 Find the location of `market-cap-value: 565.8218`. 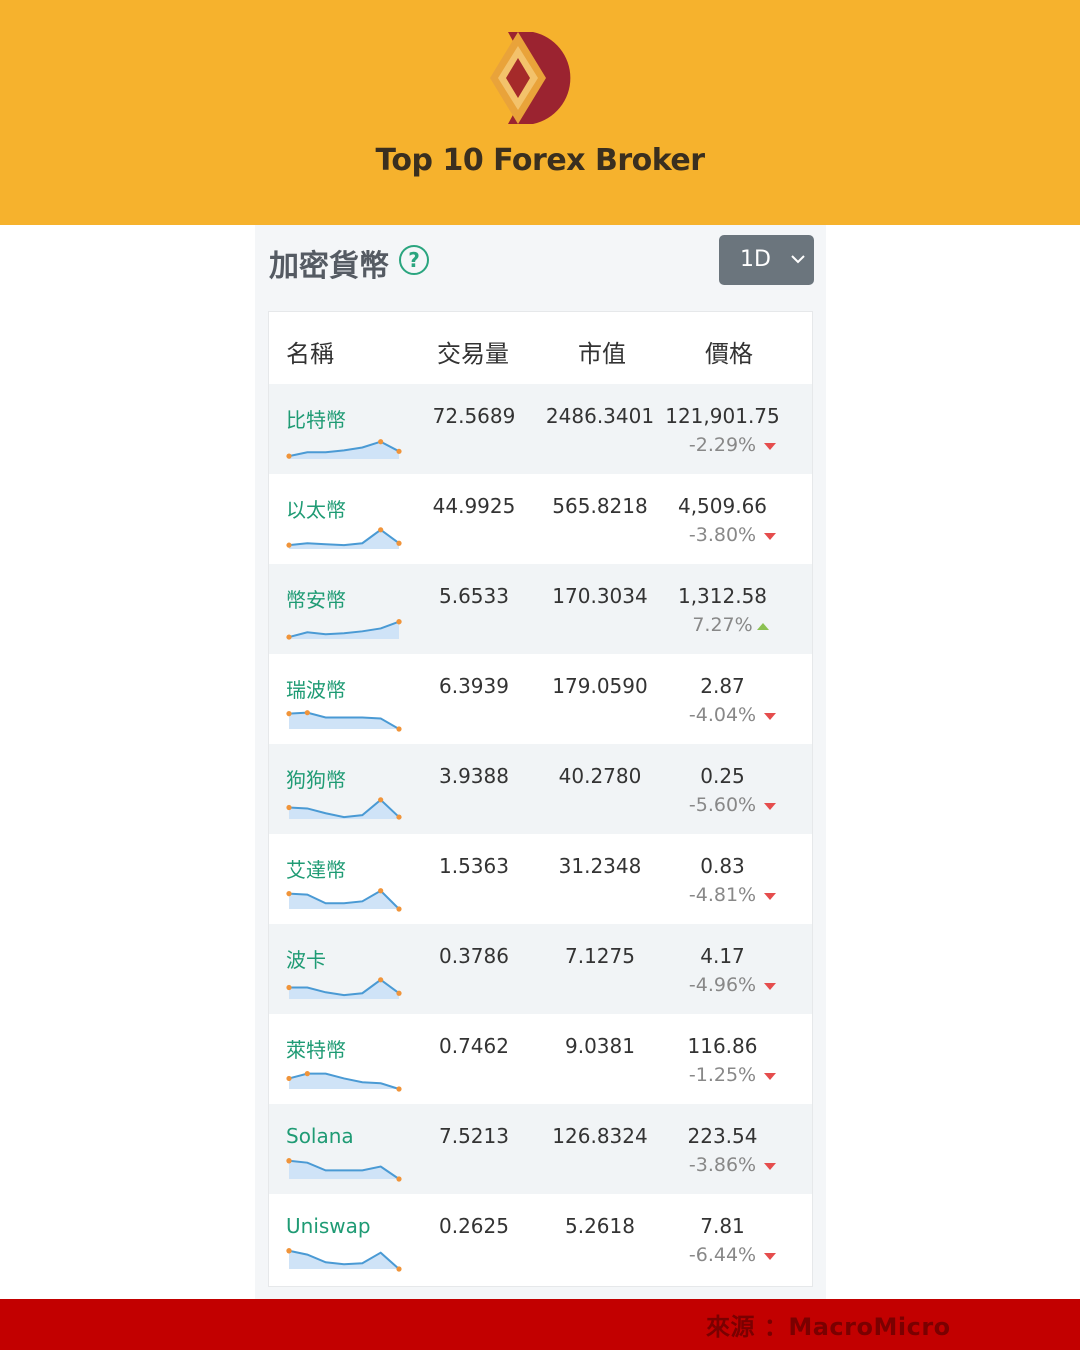

market-cap-value: 565.8218 is located at coordinates (600, 506).